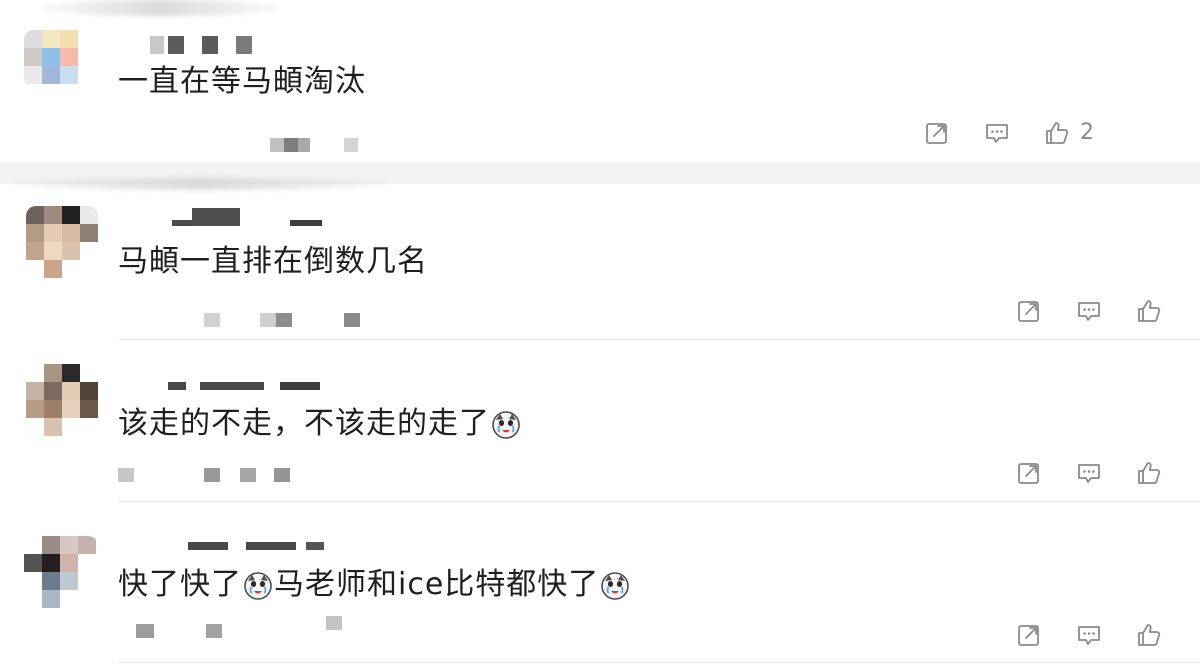 The height and width of the screenshot is (672, 1200). I want to click on comment-text-part: 该走的不走，不该走的走了, so click(304, 423).